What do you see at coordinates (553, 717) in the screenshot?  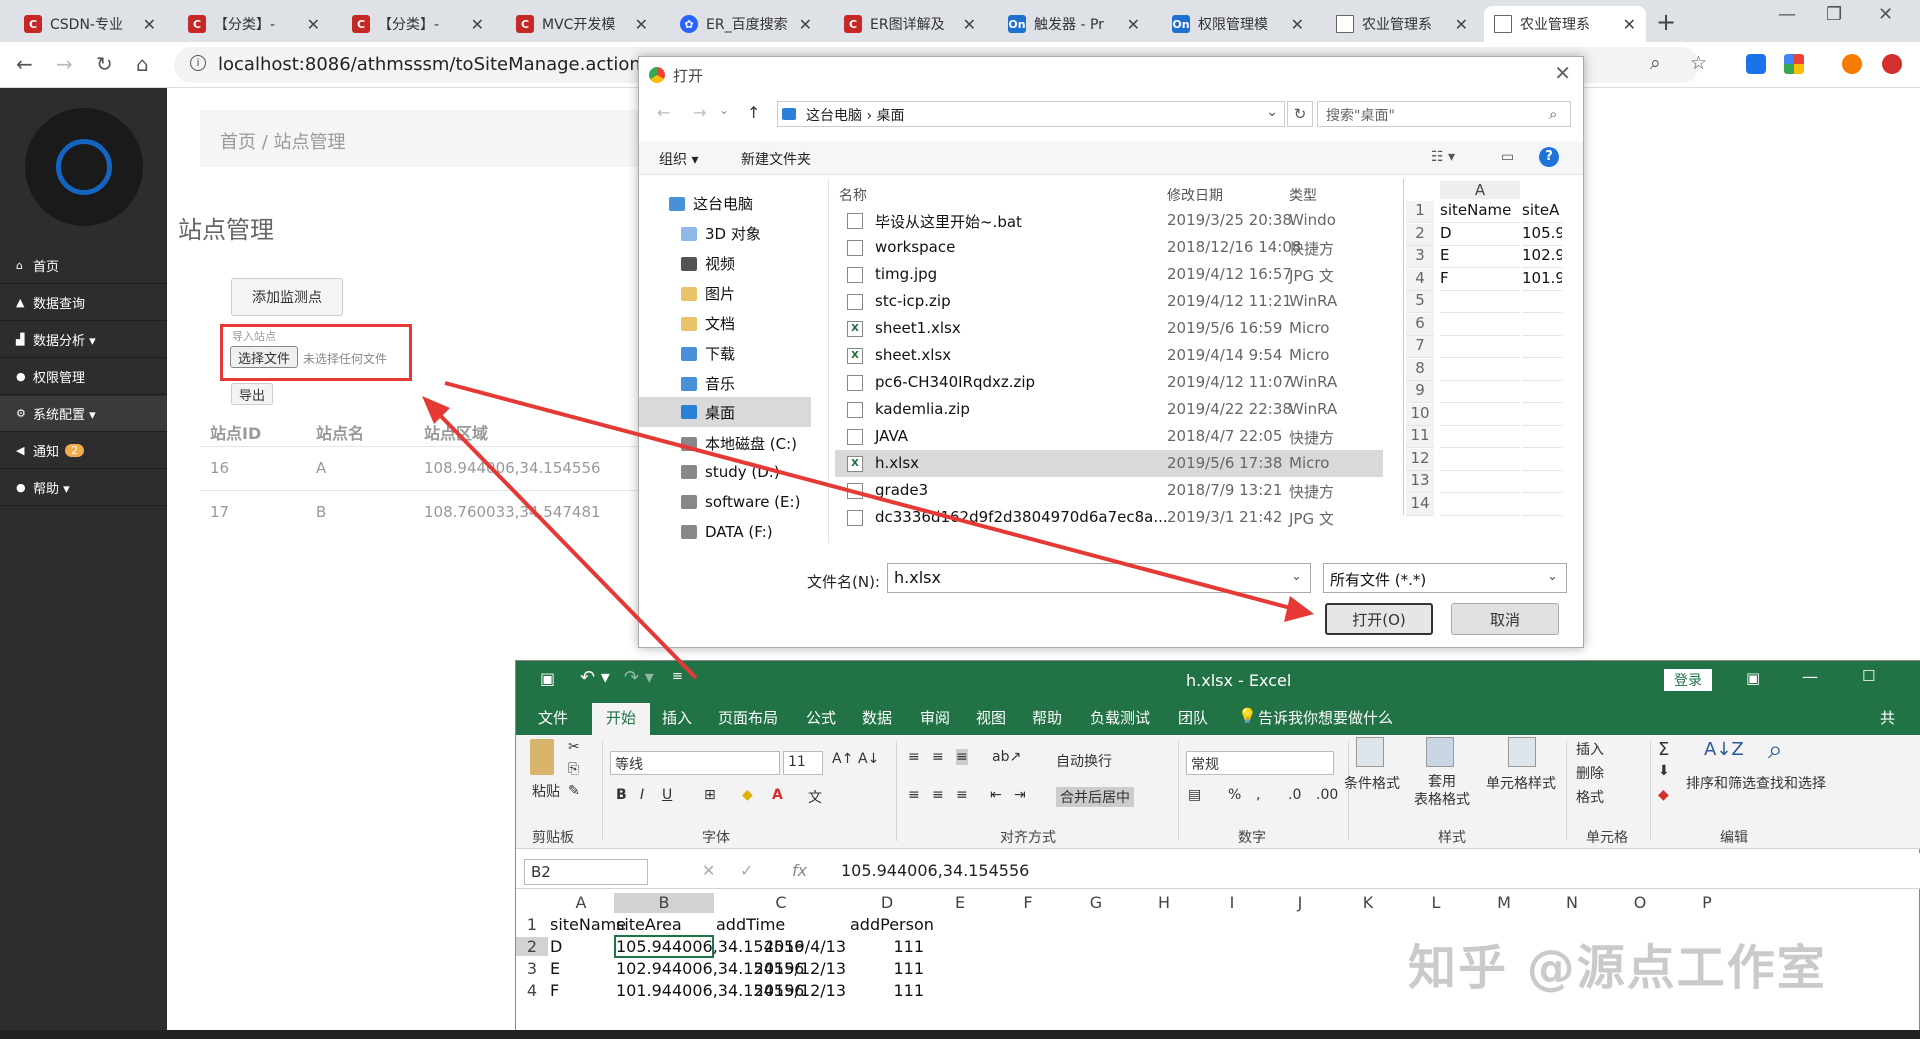 I see `tab-file: 文件` at bounding box center [553, 717].